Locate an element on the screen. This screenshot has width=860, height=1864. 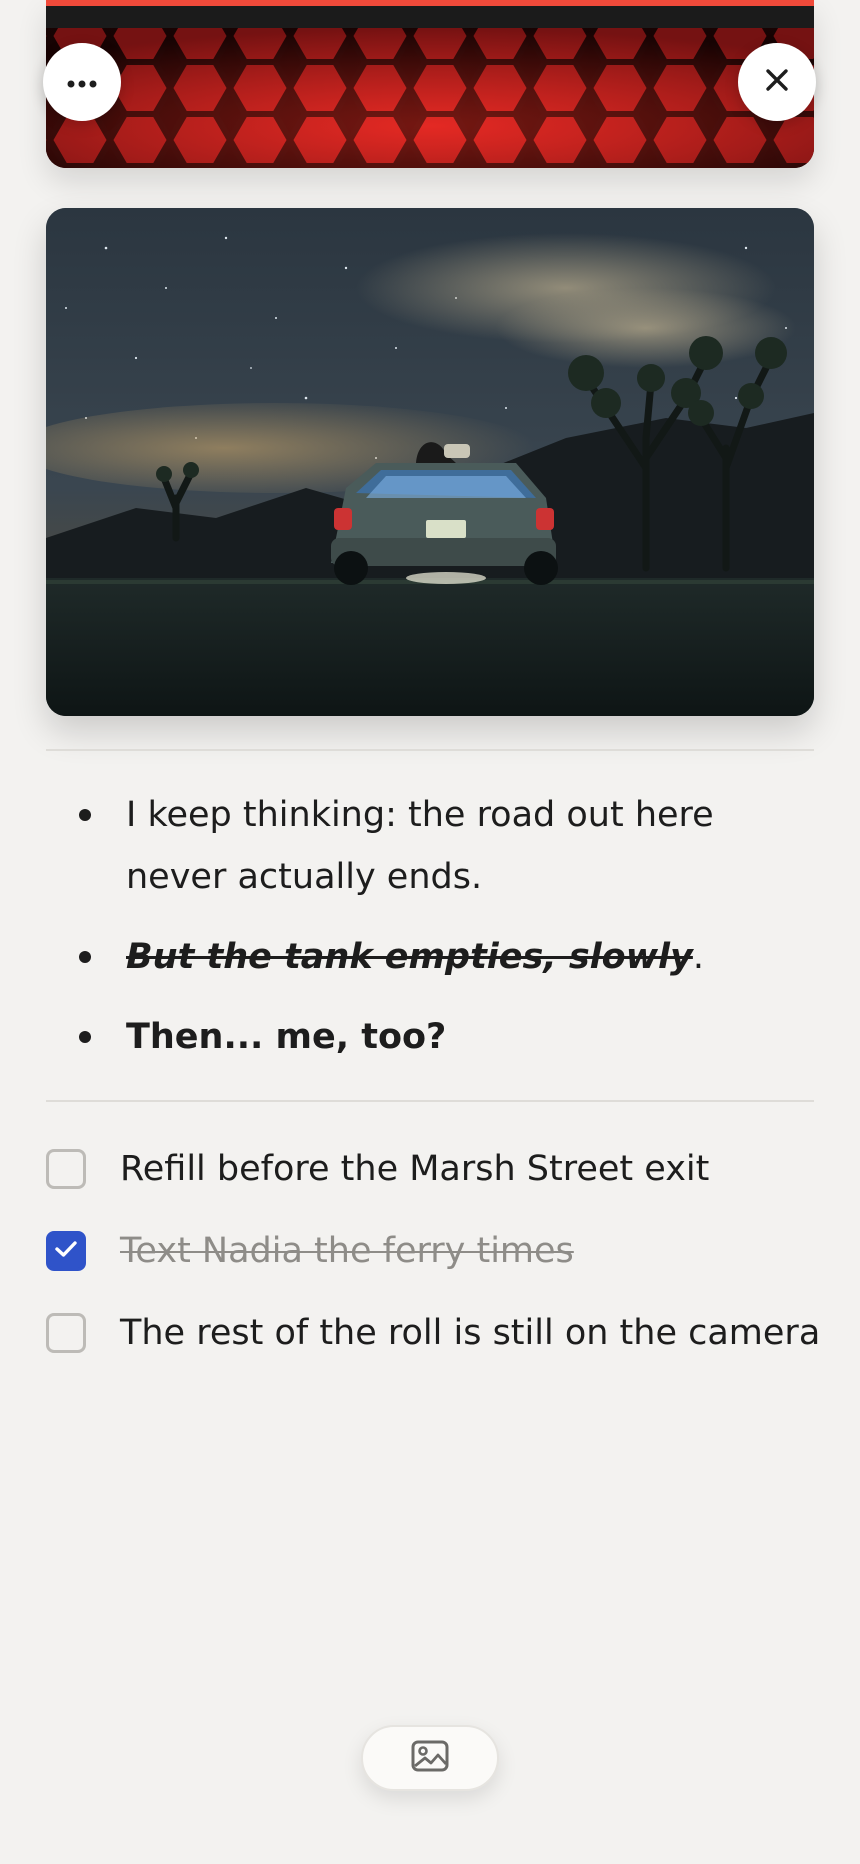
checkmark-icon is located at coordinates (66, 1251).